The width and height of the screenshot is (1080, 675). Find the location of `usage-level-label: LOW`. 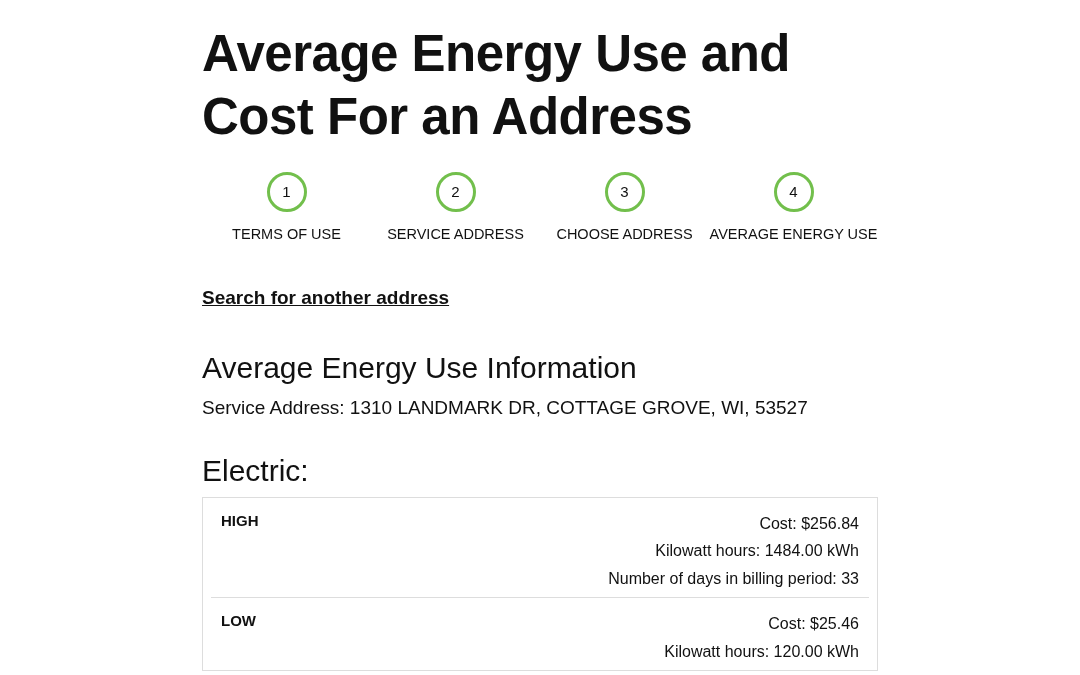

usage-level-label: LOW is located at coordinates (238, 621).